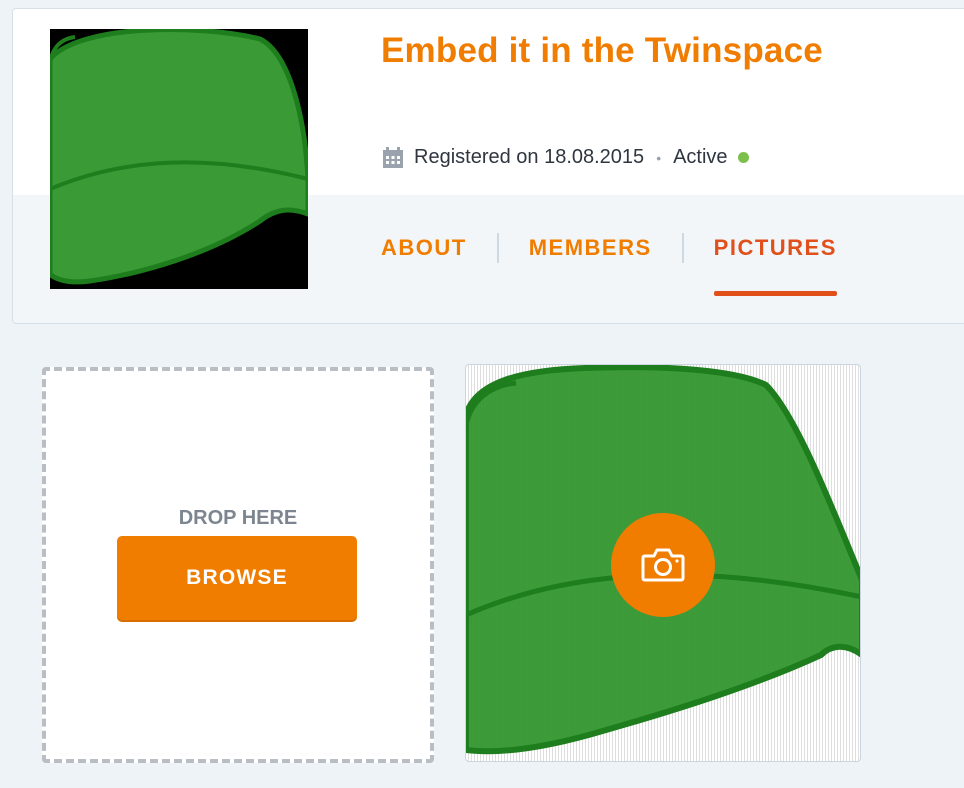 This screenshot has width=964, height=788. Describe the element at coordinates (238, 518) in the screenshot. I see `drop-here-label: DROP HERE` at that location.